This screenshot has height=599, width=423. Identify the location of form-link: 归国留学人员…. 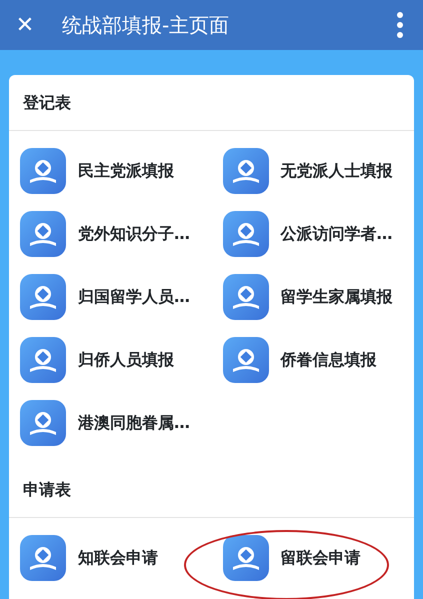
(134, 296).